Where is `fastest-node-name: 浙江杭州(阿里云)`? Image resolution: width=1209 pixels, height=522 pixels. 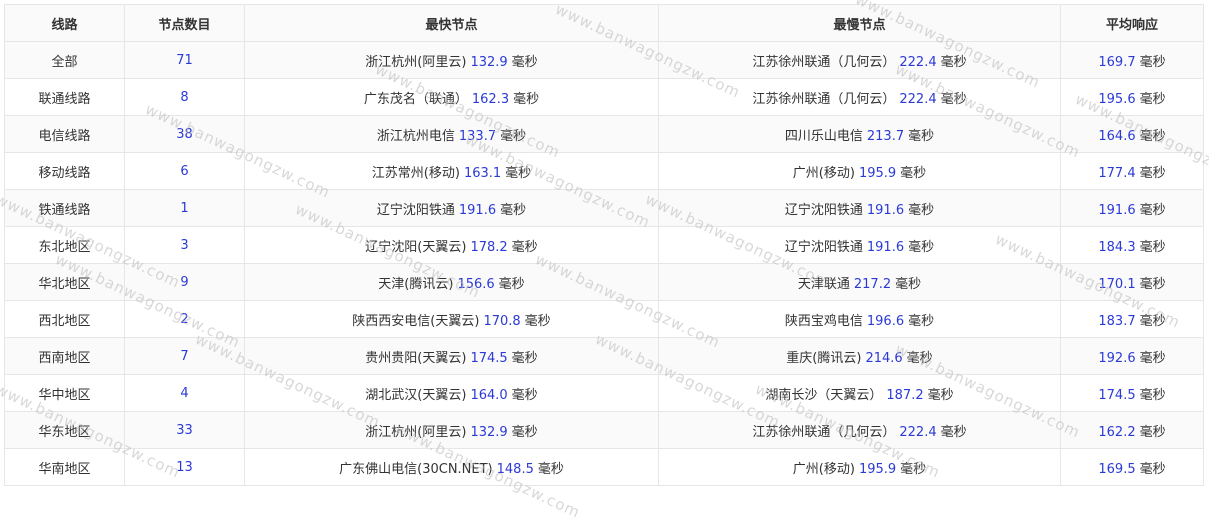 fastest-node-name: 浙江杭州(阿里云) is located at coordinates (416, 62).